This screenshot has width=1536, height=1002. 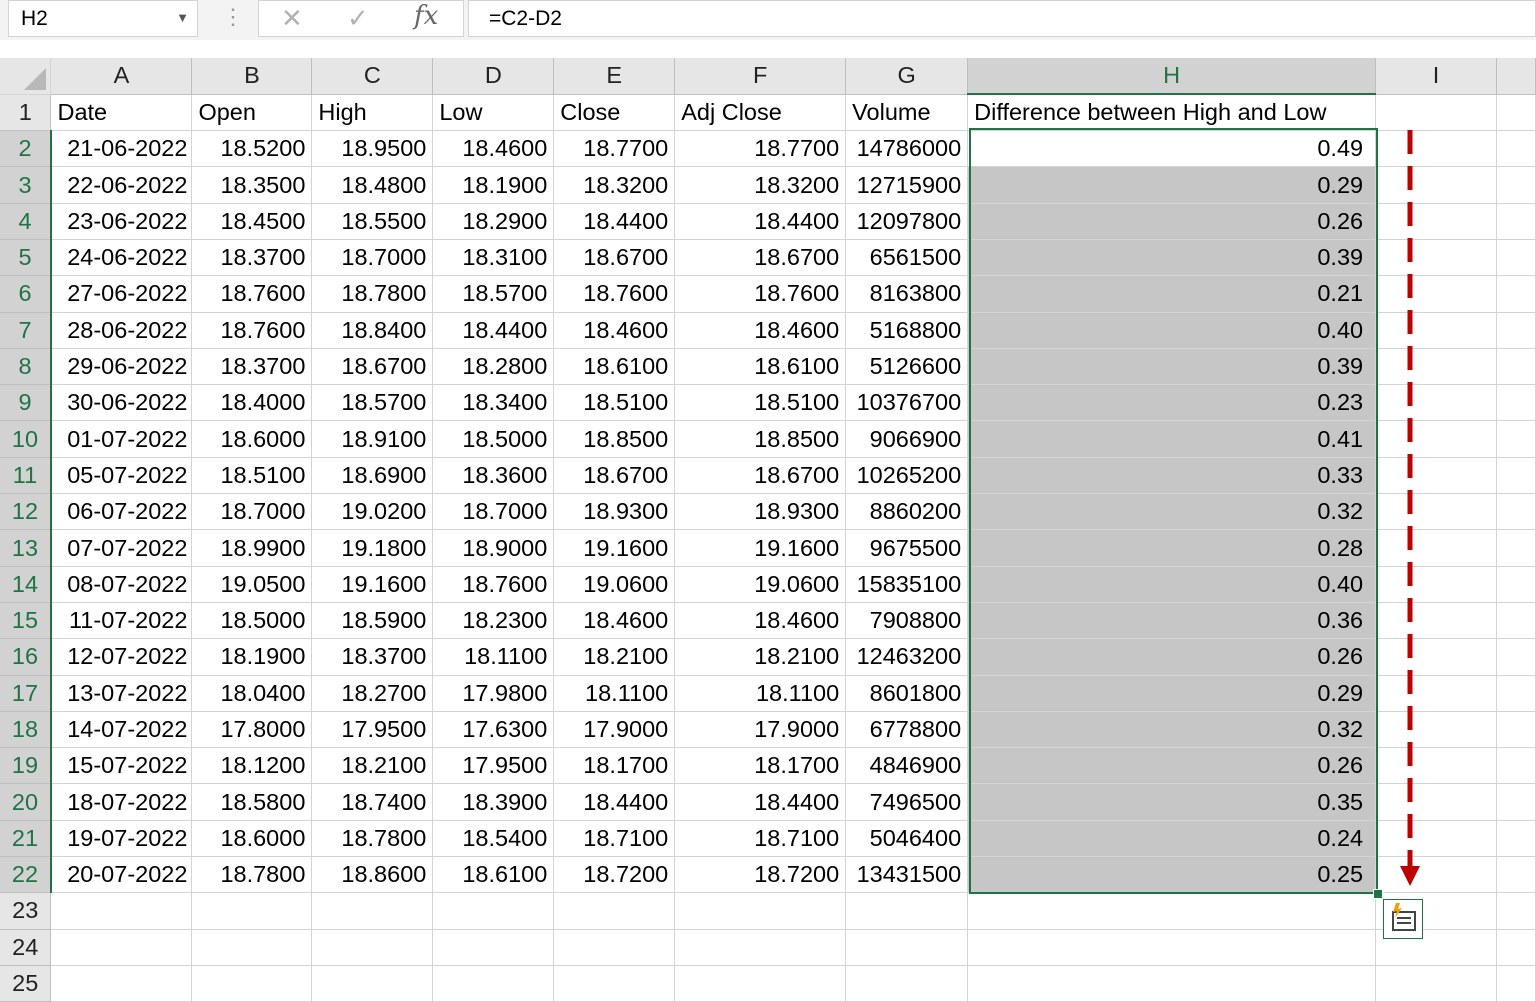 I want to click on name-box: H2 ▼, so click(x=103, y=18).